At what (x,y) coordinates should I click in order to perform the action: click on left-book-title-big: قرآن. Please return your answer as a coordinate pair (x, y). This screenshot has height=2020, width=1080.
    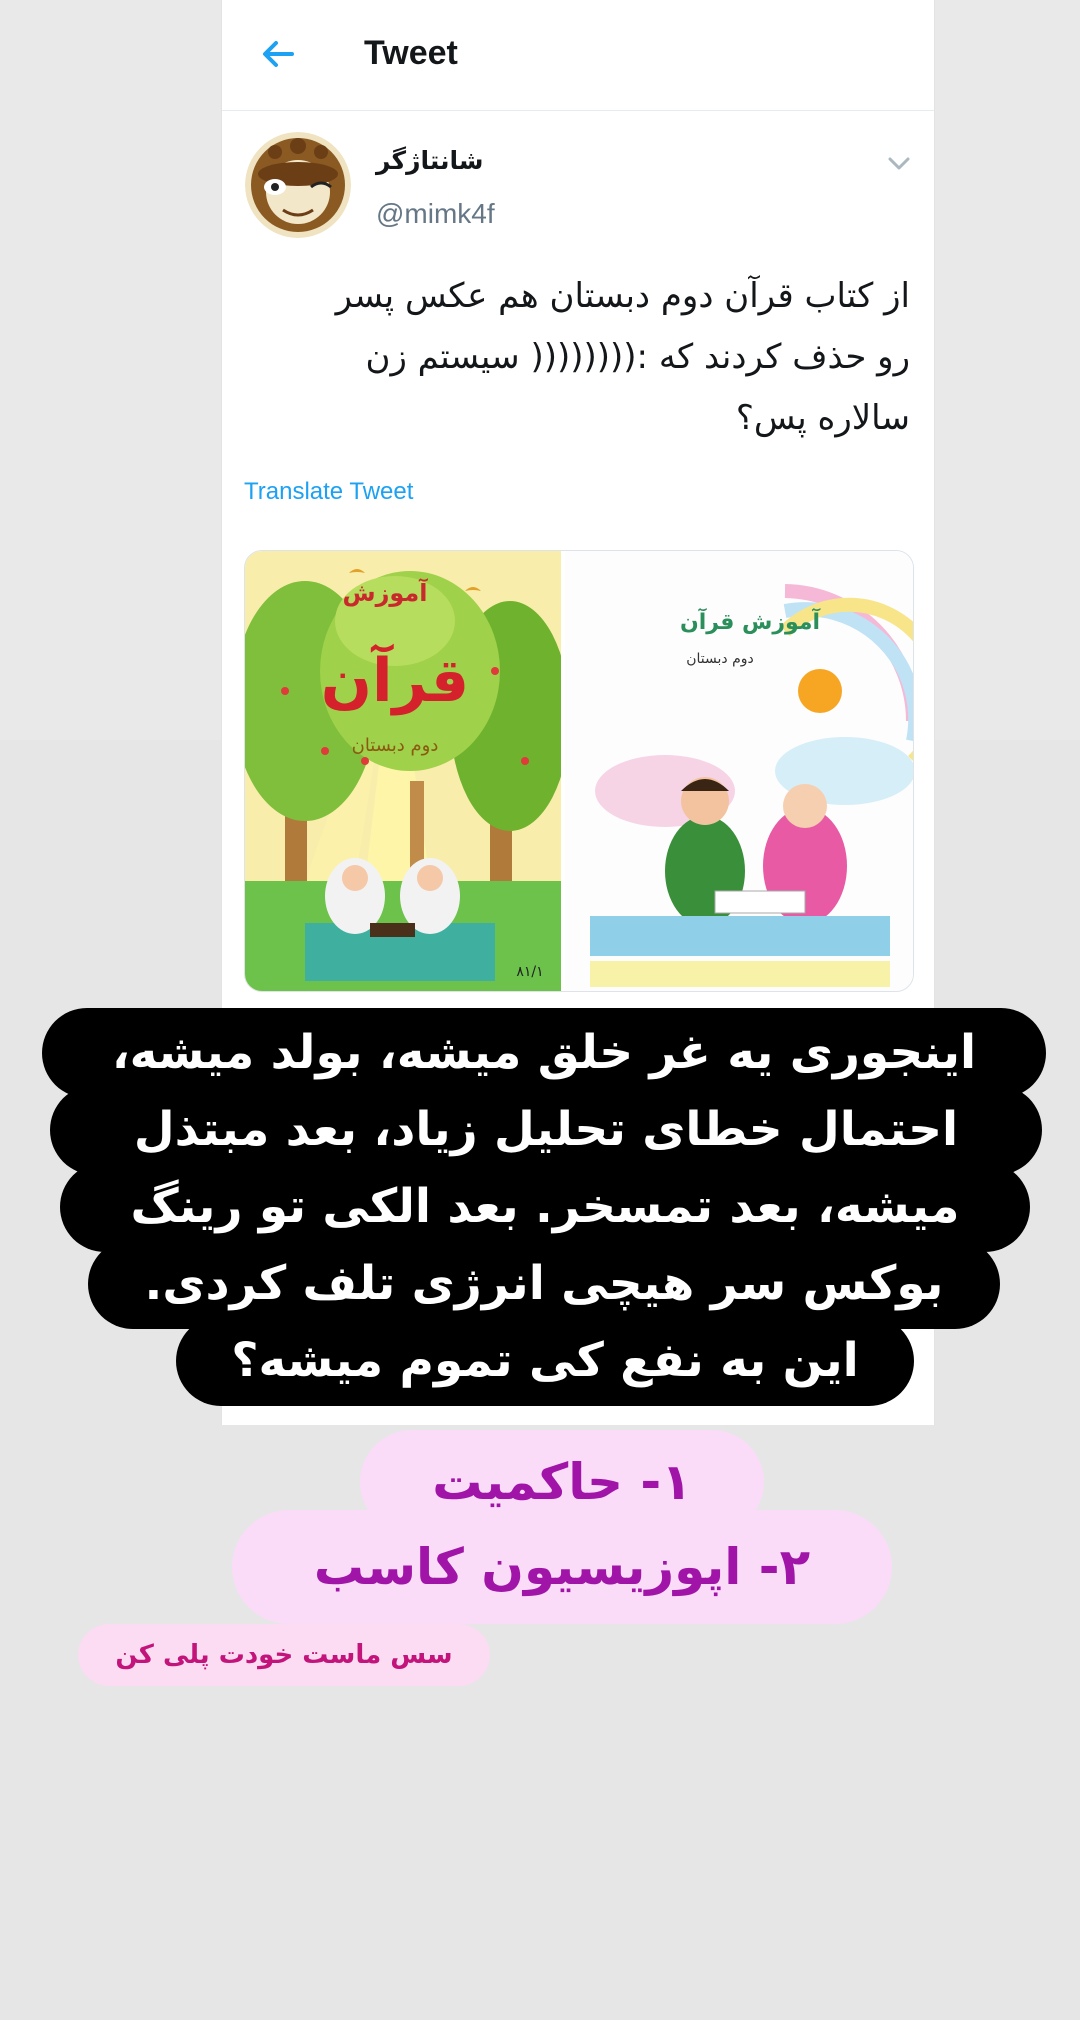
    Looking at the image, I should click on (395, 679).